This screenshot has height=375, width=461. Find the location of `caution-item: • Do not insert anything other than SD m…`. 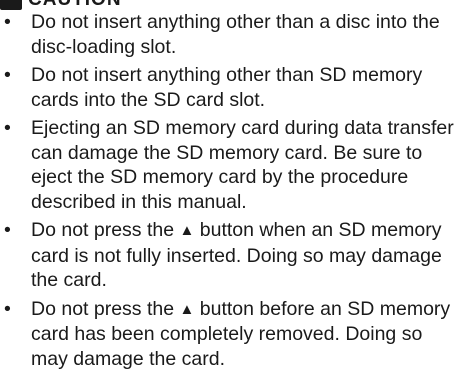

caution-item: • Do not insert anything other than SD m… is located at coordinates (227, 87).